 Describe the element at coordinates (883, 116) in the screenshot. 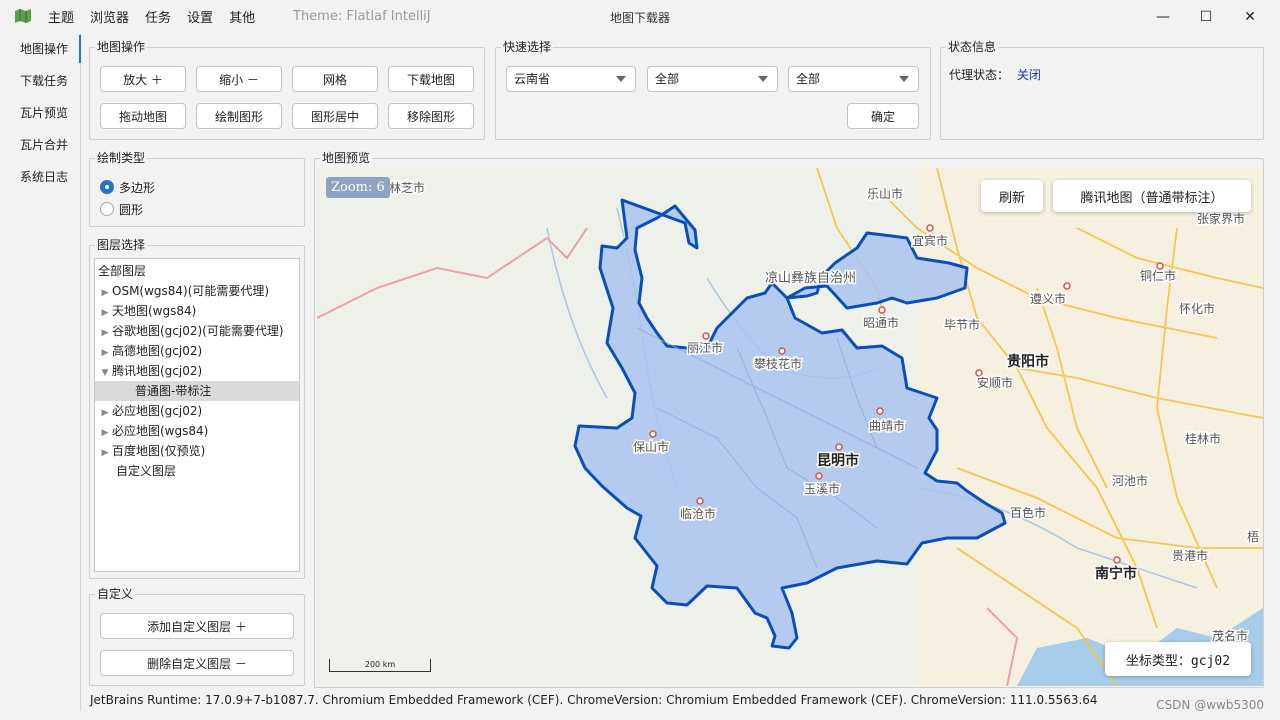

I see `confirm-button: 确定` at that location.